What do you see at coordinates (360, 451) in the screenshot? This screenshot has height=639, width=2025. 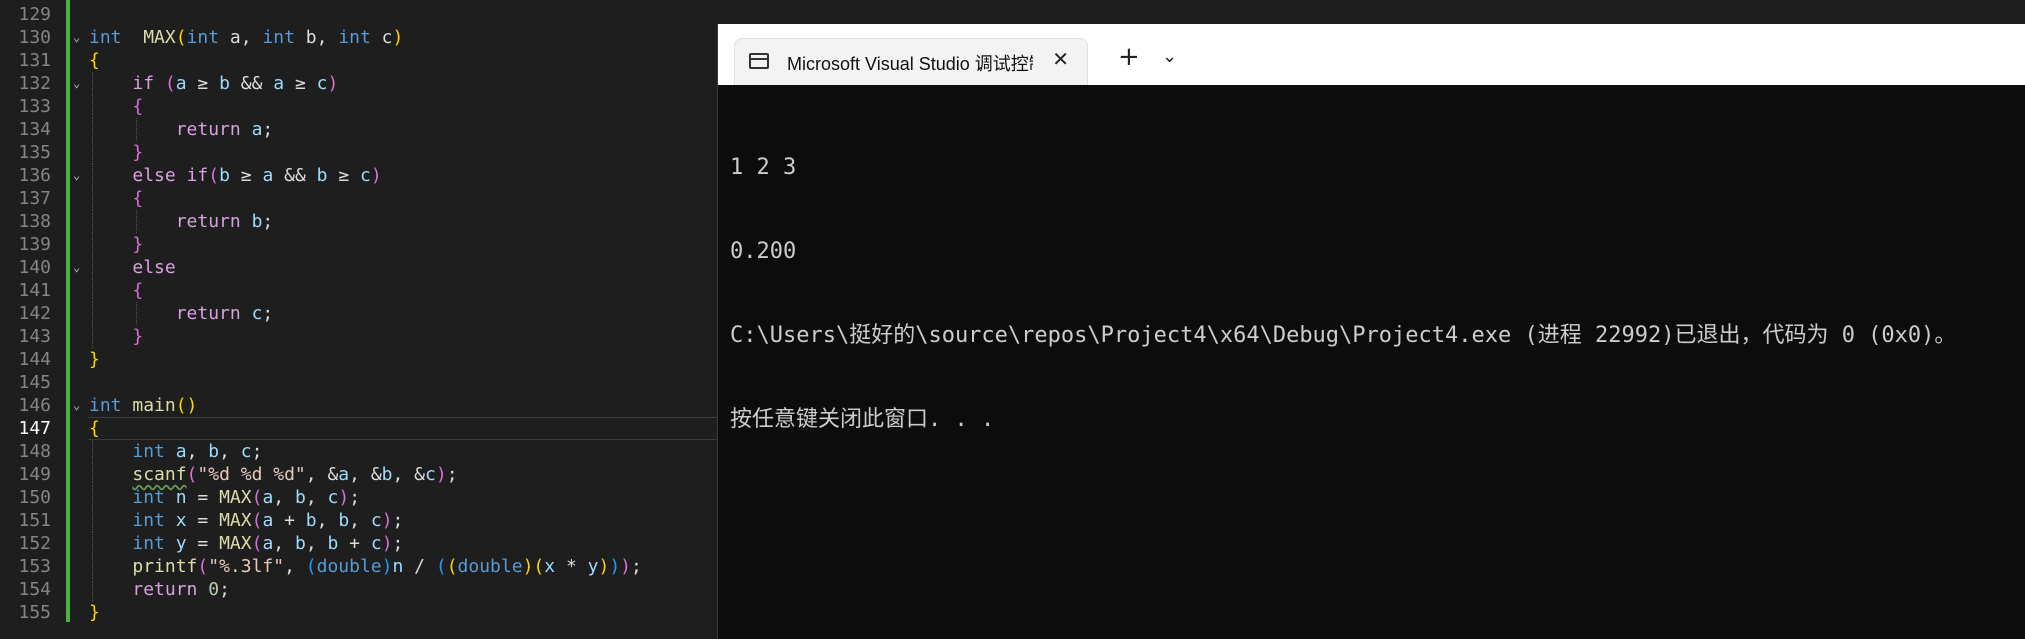 I see `code-line: 148 int a, b, c;` at bounding box center [360, 451].